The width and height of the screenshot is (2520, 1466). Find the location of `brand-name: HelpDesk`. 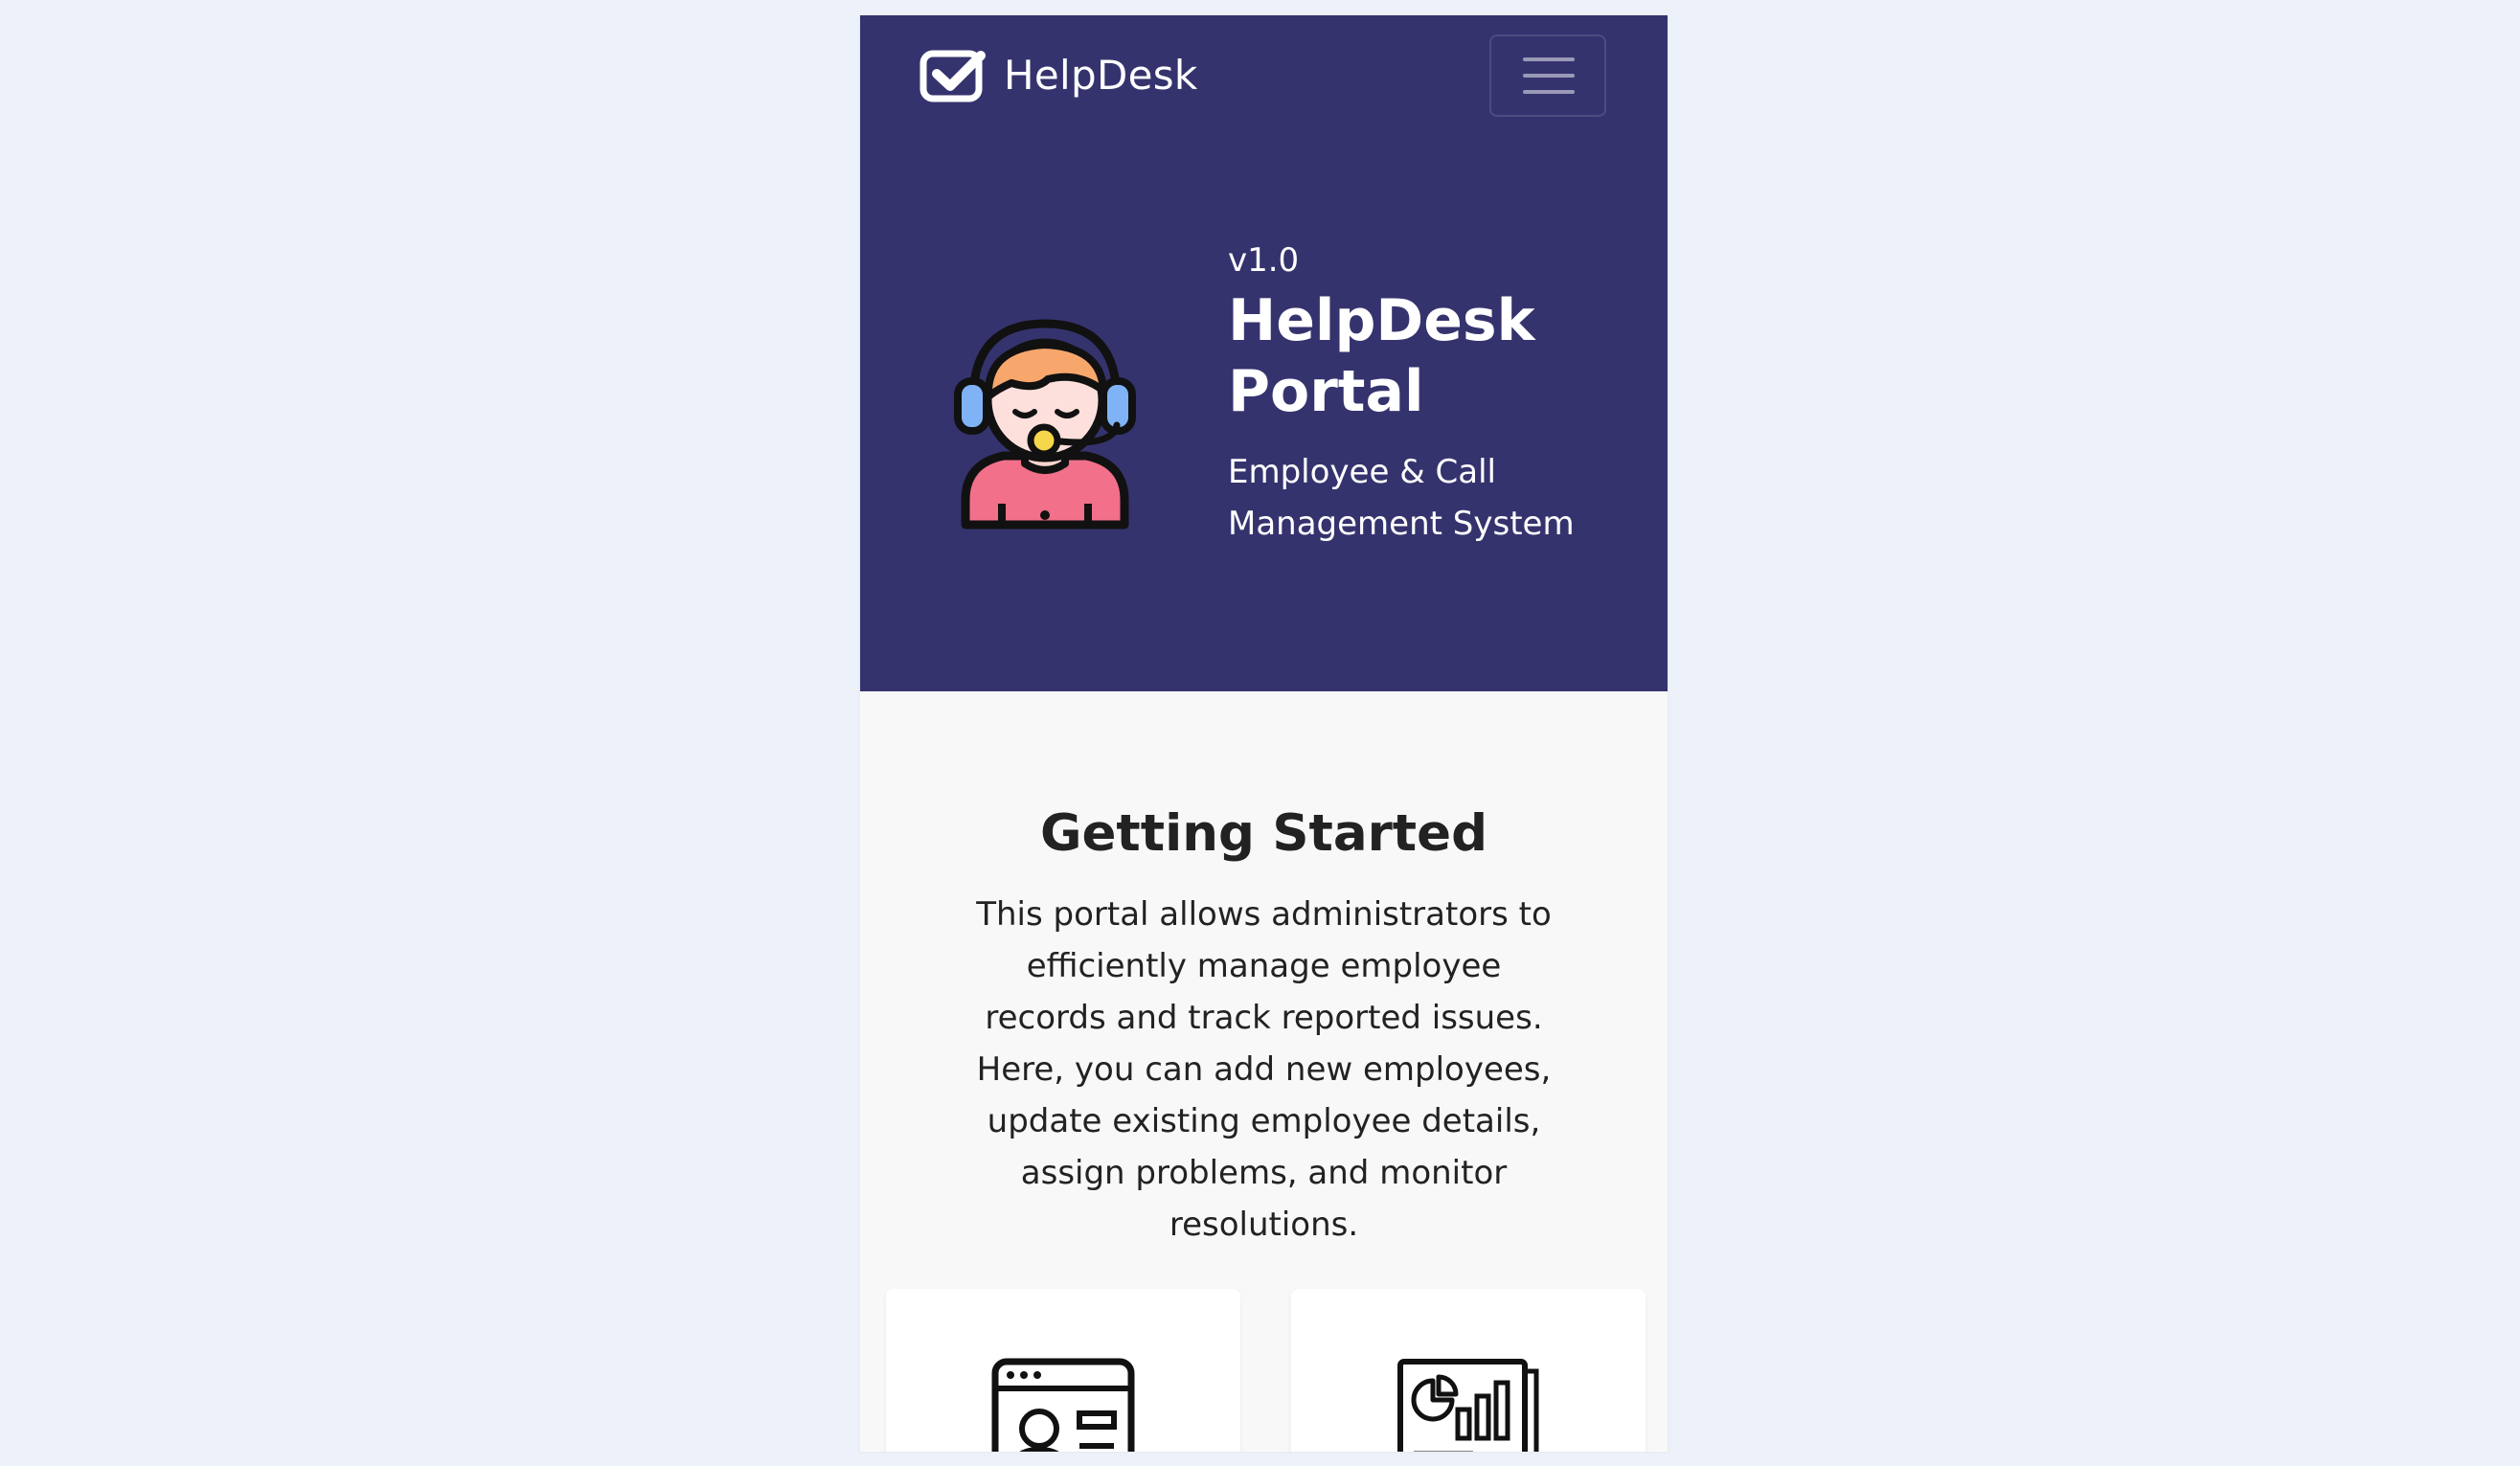

brand-name: HelpDesk is located at coordinates (1101, 75).